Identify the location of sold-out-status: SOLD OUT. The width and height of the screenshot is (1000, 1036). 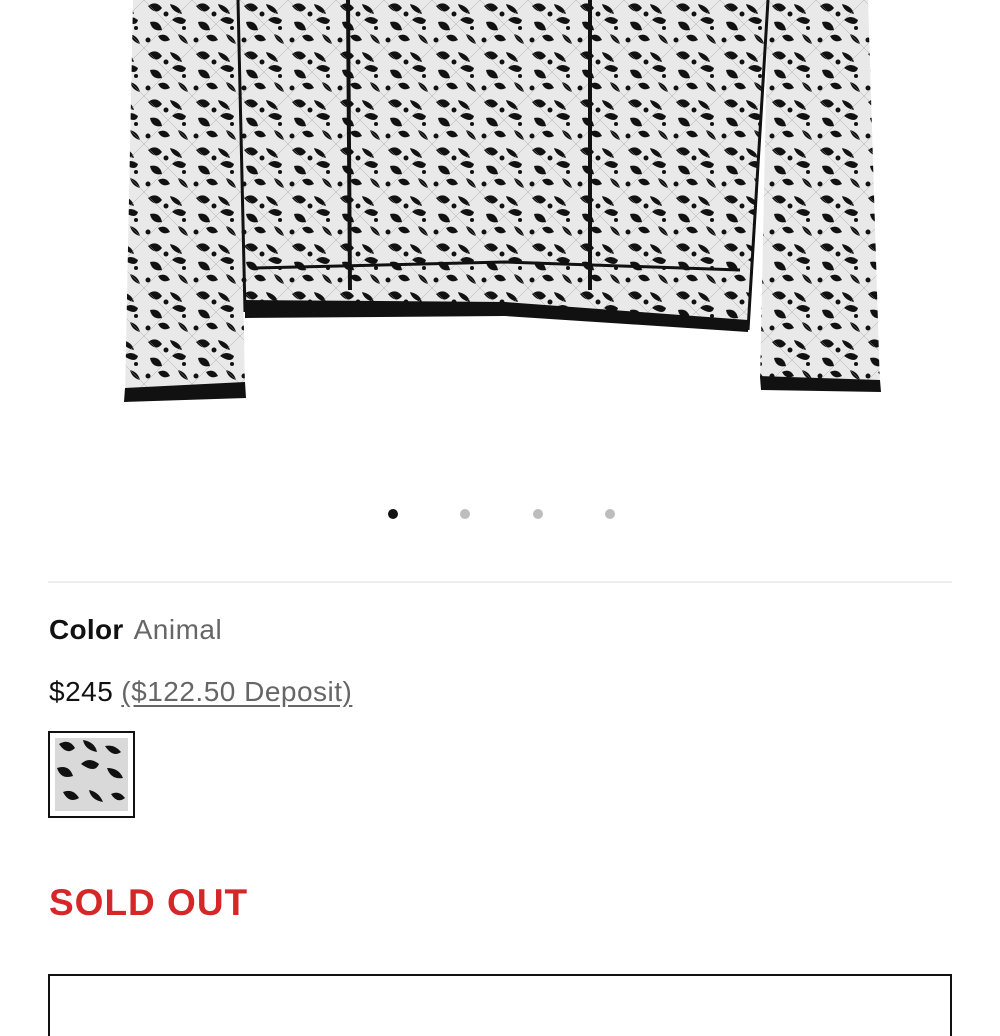
(149, 902).